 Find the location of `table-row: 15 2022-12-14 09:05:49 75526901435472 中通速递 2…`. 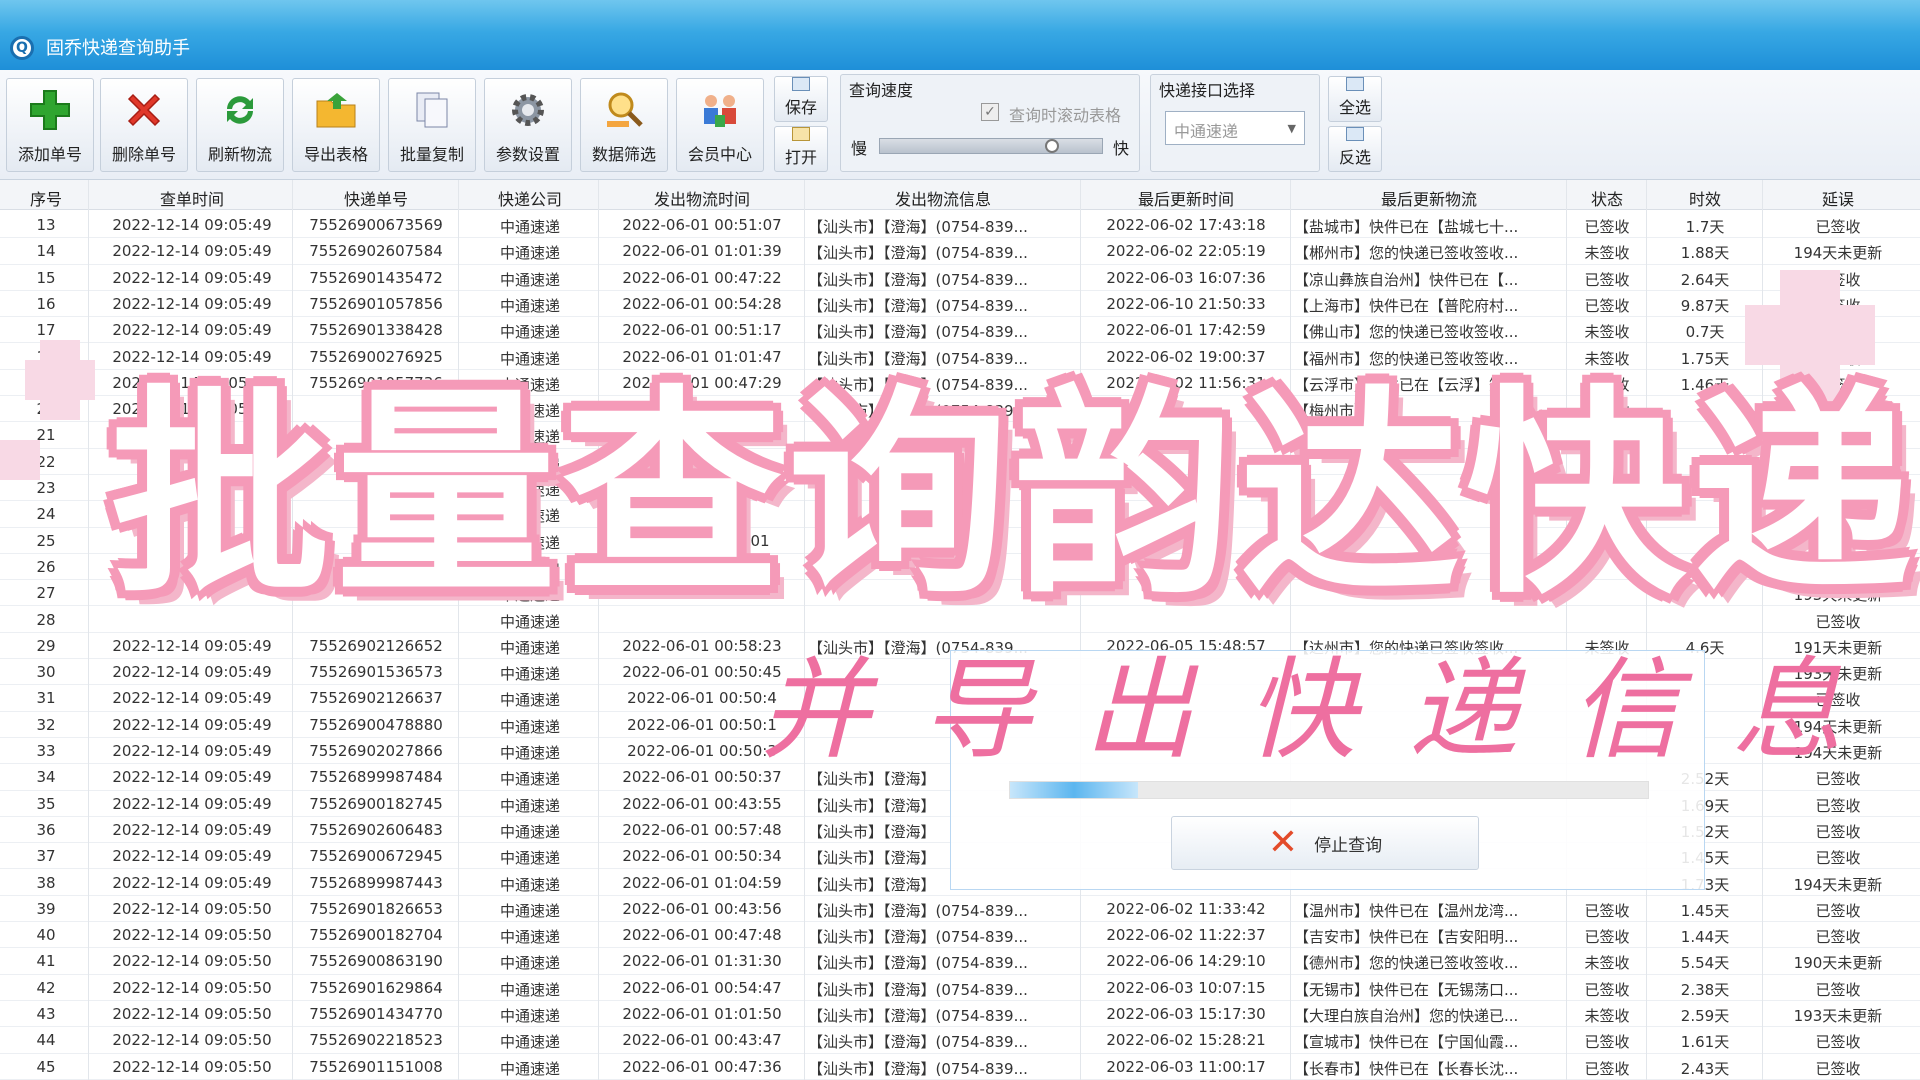

table-row: 15 2022-12-14 09:05:49 75526901435472 中通速递 2… is located at coordinates (960, 278).